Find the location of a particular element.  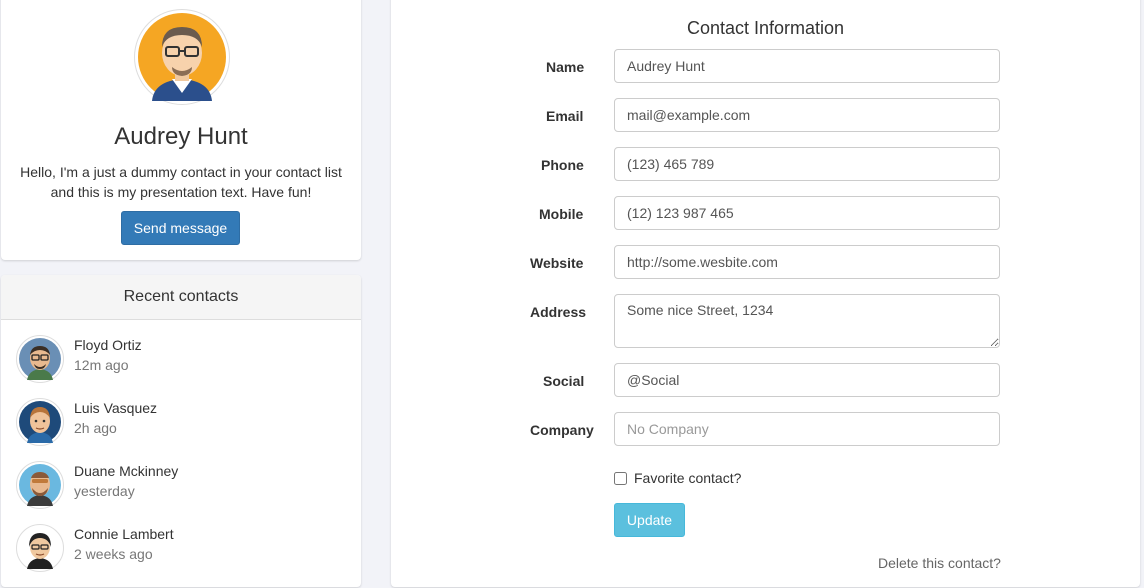

avatar-glasses-icon is located at coordinates (40, 359).